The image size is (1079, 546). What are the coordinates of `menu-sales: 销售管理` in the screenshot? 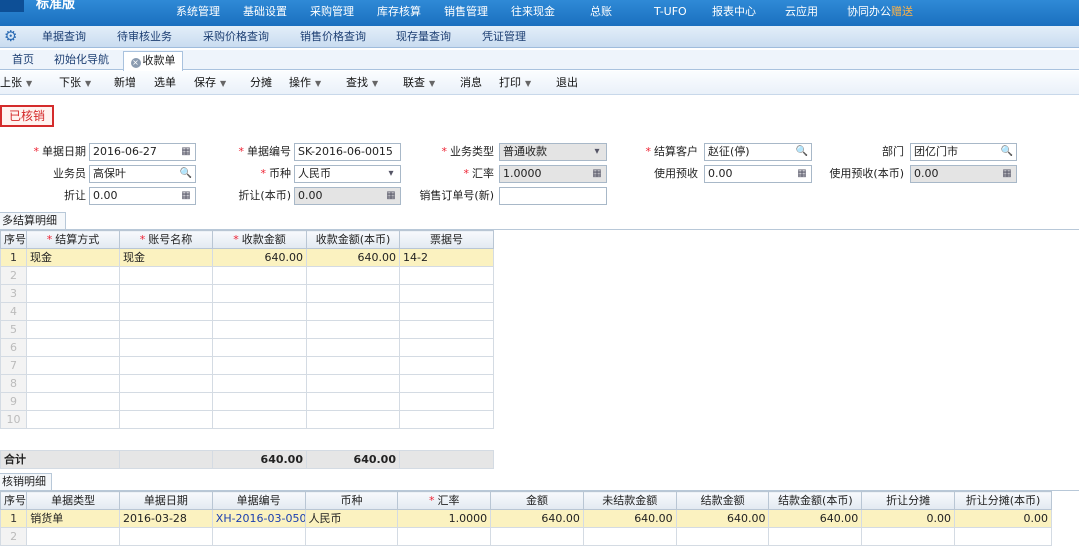 It's located at (466, 12).